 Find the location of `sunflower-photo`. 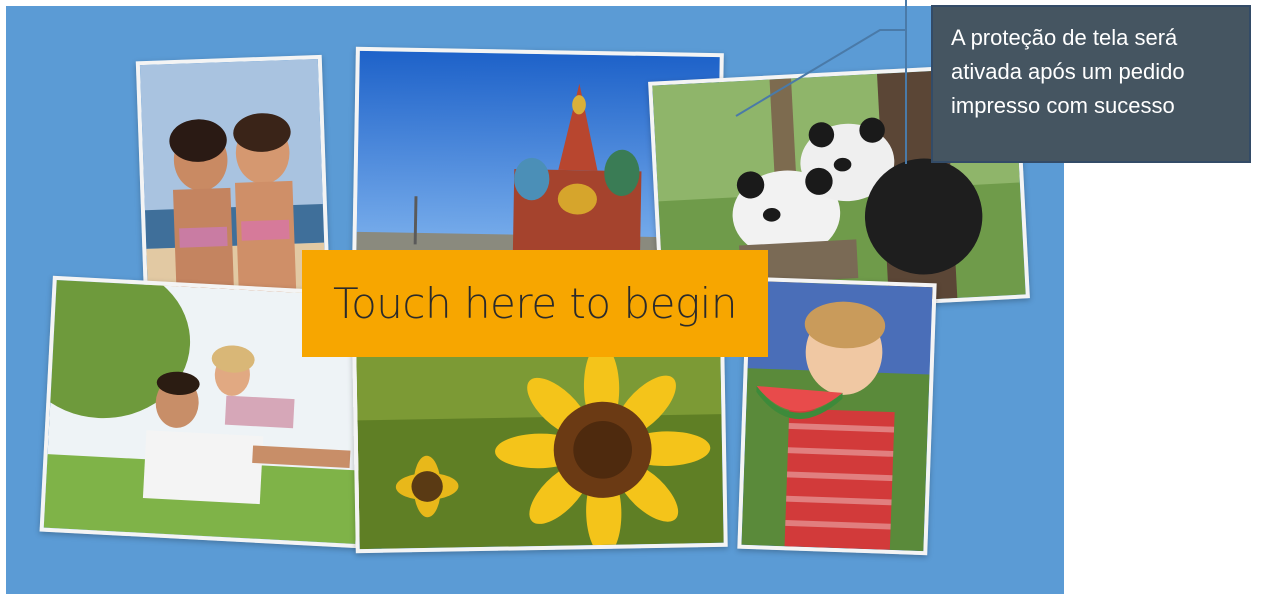

sunflower-photo is located at coordinates (540, 448).